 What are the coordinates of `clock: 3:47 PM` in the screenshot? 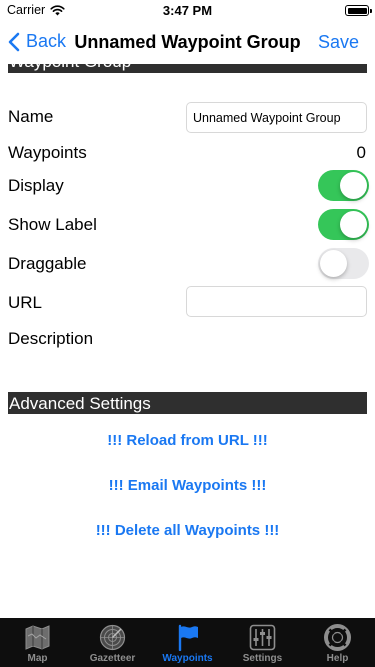 It's located at (187, 10).